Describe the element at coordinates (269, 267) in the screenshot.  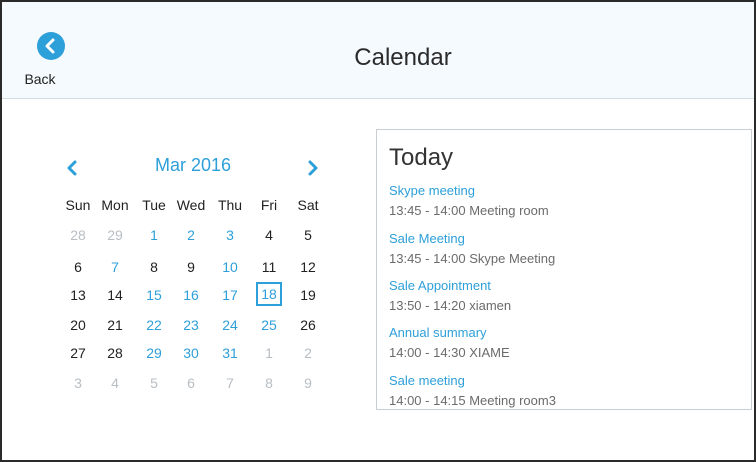
I see `day-cell: 11` at that location.